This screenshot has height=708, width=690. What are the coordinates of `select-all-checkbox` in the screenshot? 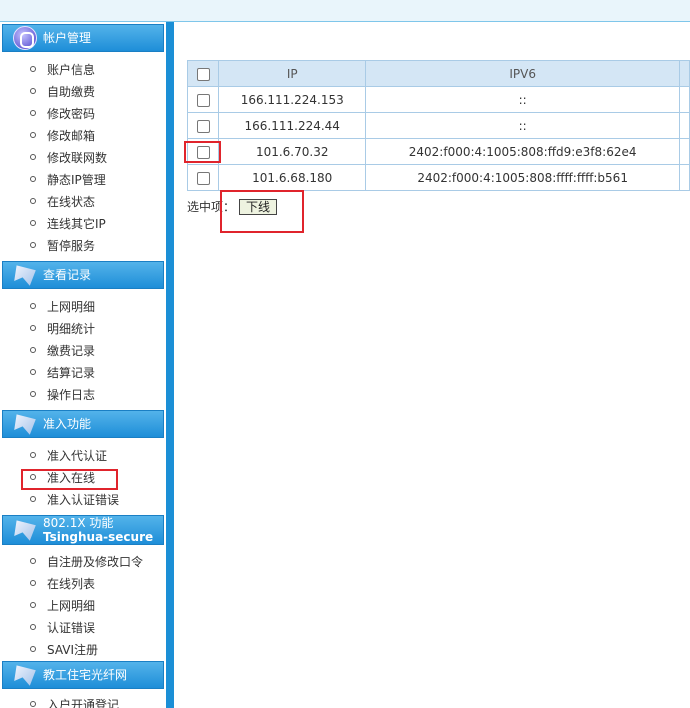 It's located at (203, 74).